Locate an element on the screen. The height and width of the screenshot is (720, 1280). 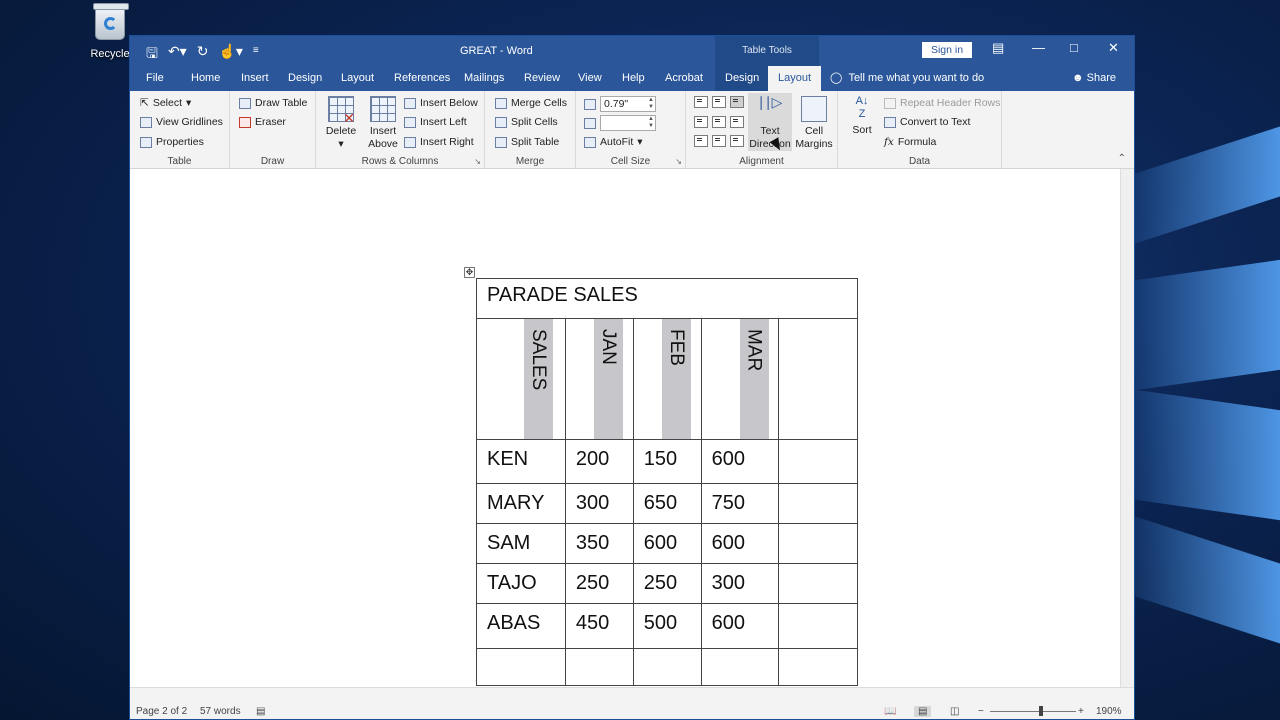
share-button: ☻ Share is located at coordinates (1094, 78).